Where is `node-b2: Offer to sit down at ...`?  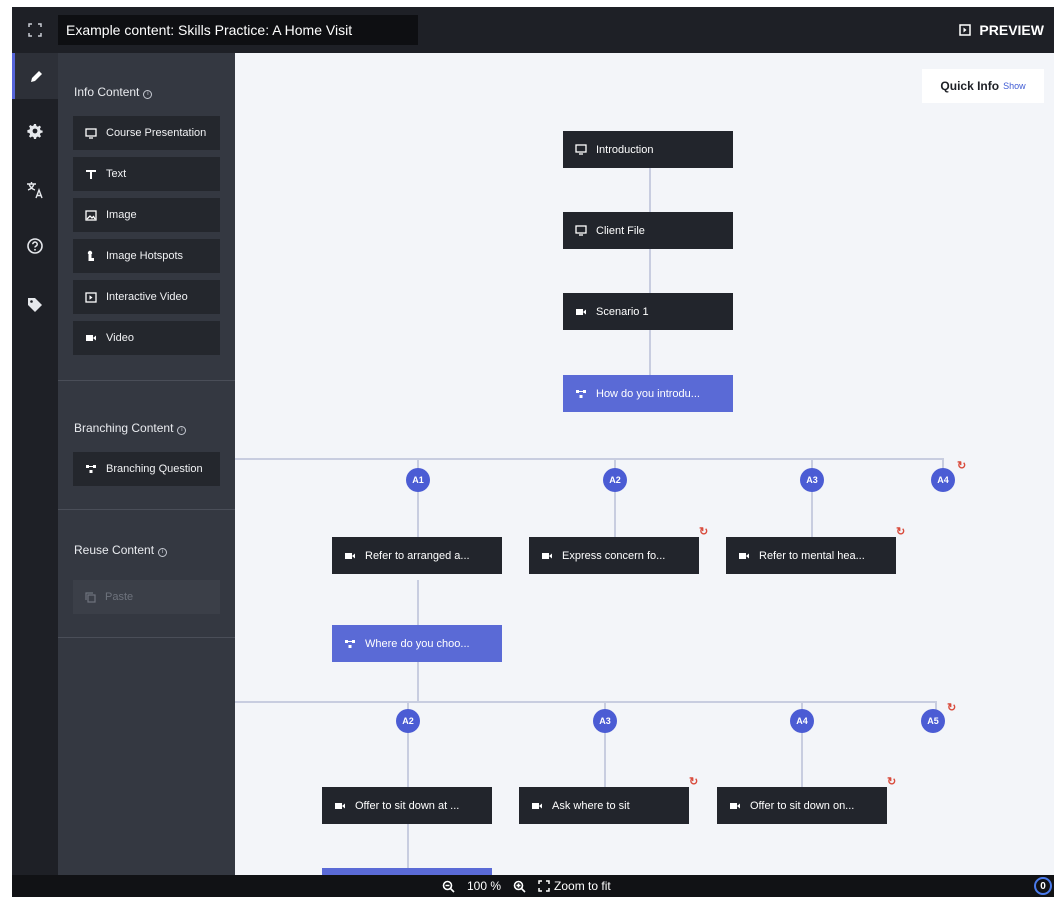
node-b2: Offer to sit down at ... is located at coordinates (407, 805).